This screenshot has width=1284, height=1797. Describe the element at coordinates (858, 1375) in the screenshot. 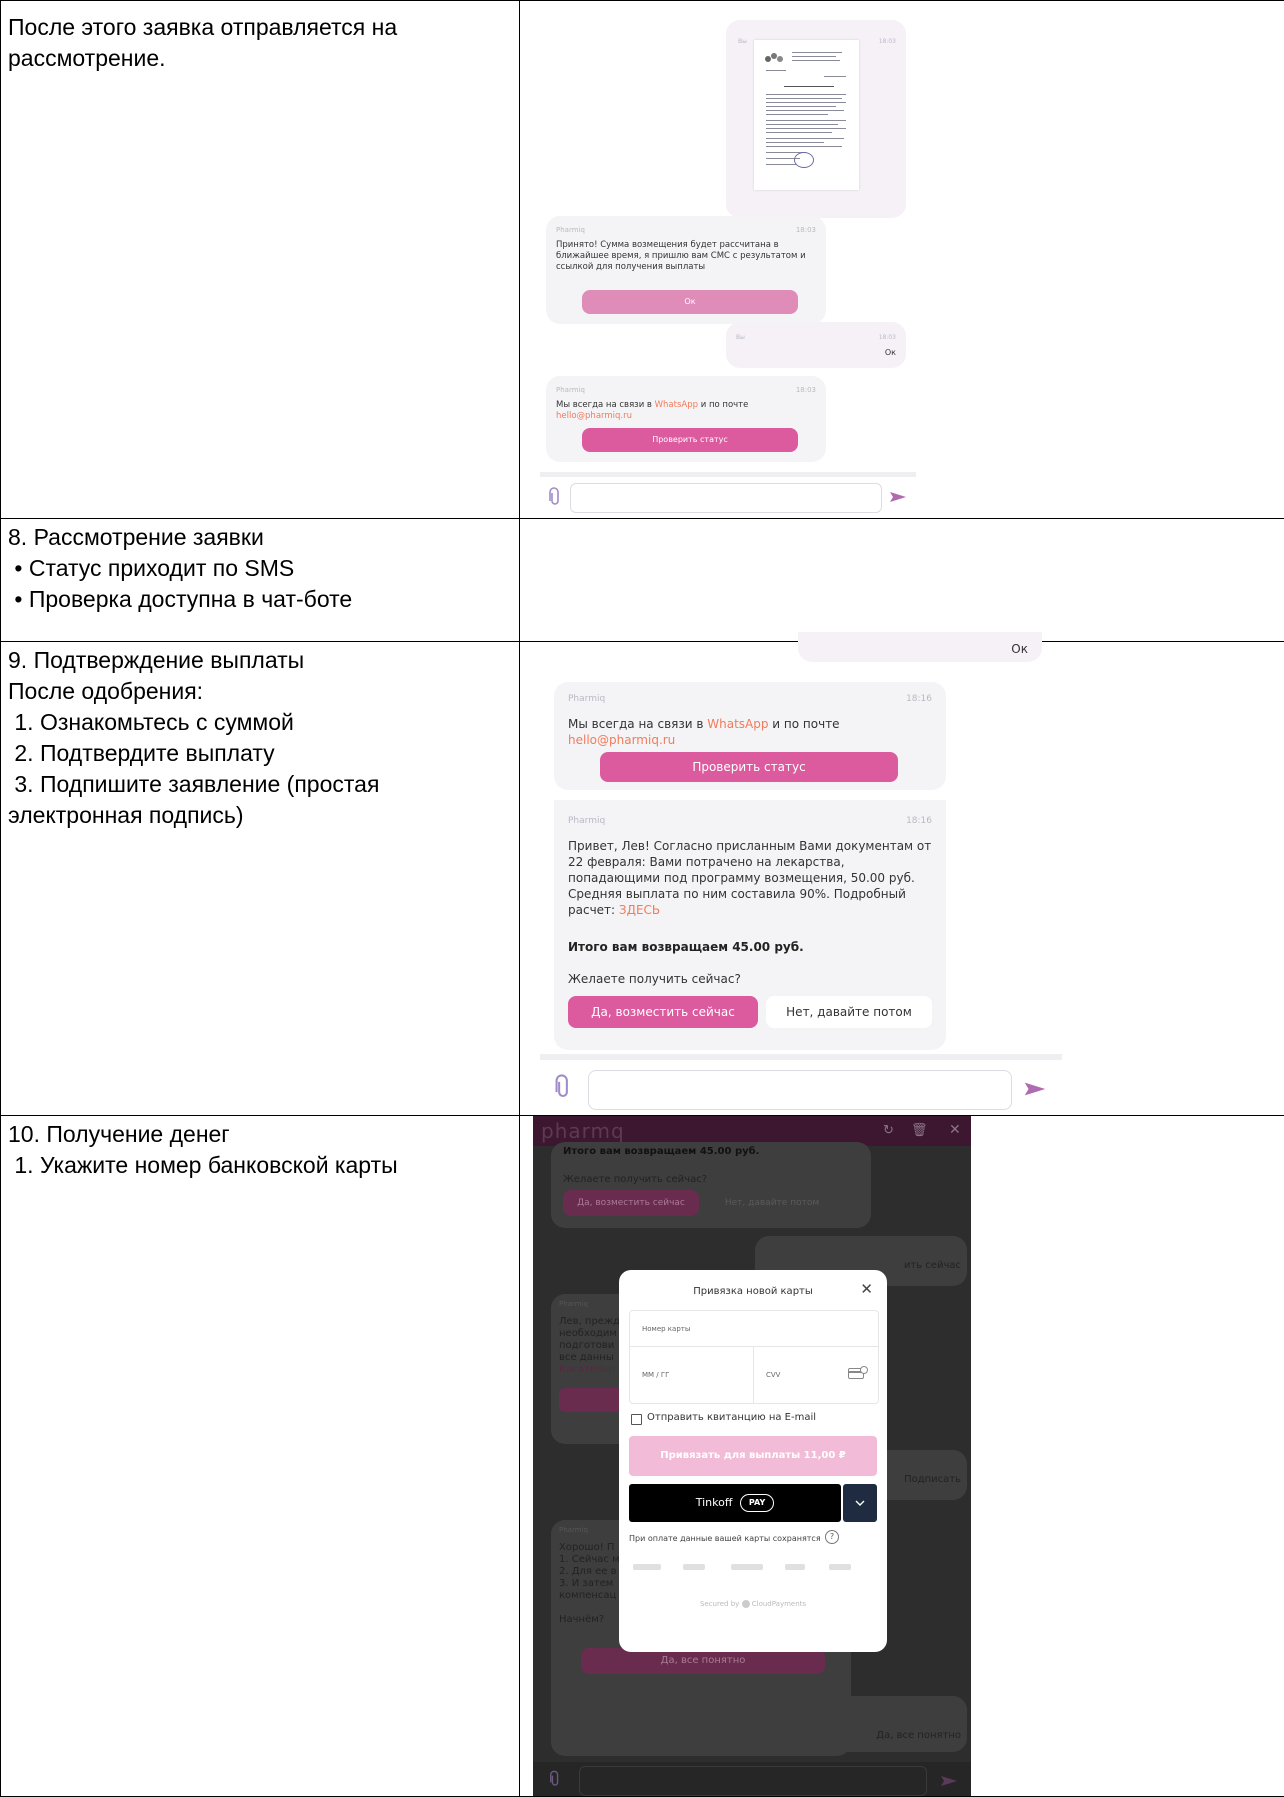

I see `card-icon` at that location.